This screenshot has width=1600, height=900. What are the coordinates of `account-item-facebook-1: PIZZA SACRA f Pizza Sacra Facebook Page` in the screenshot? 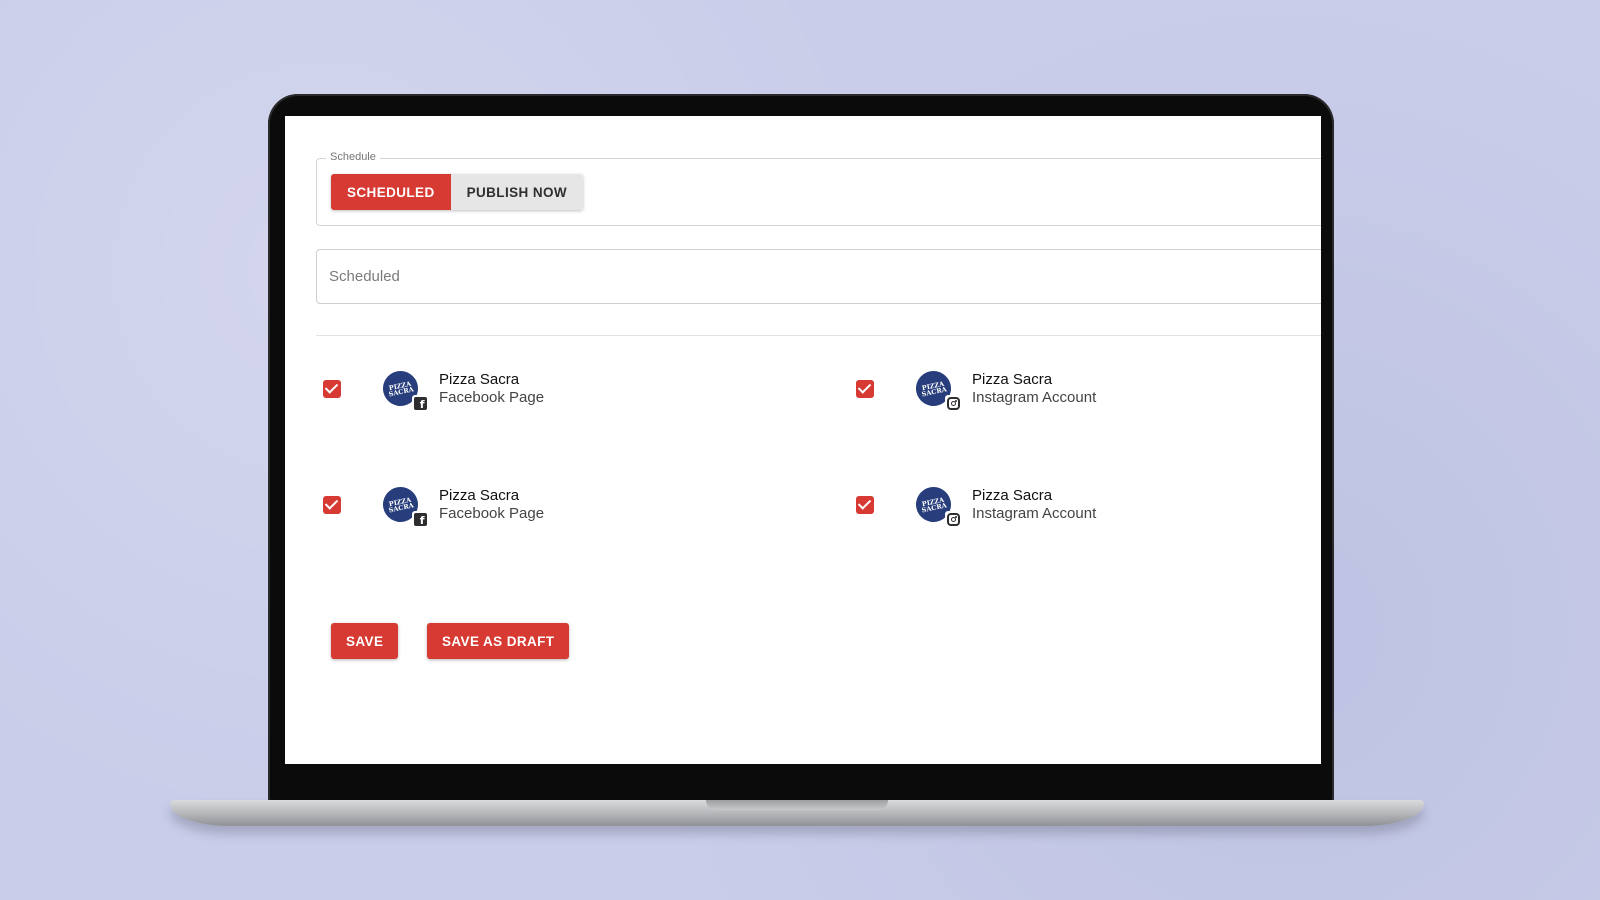 It's located at (434, 389).